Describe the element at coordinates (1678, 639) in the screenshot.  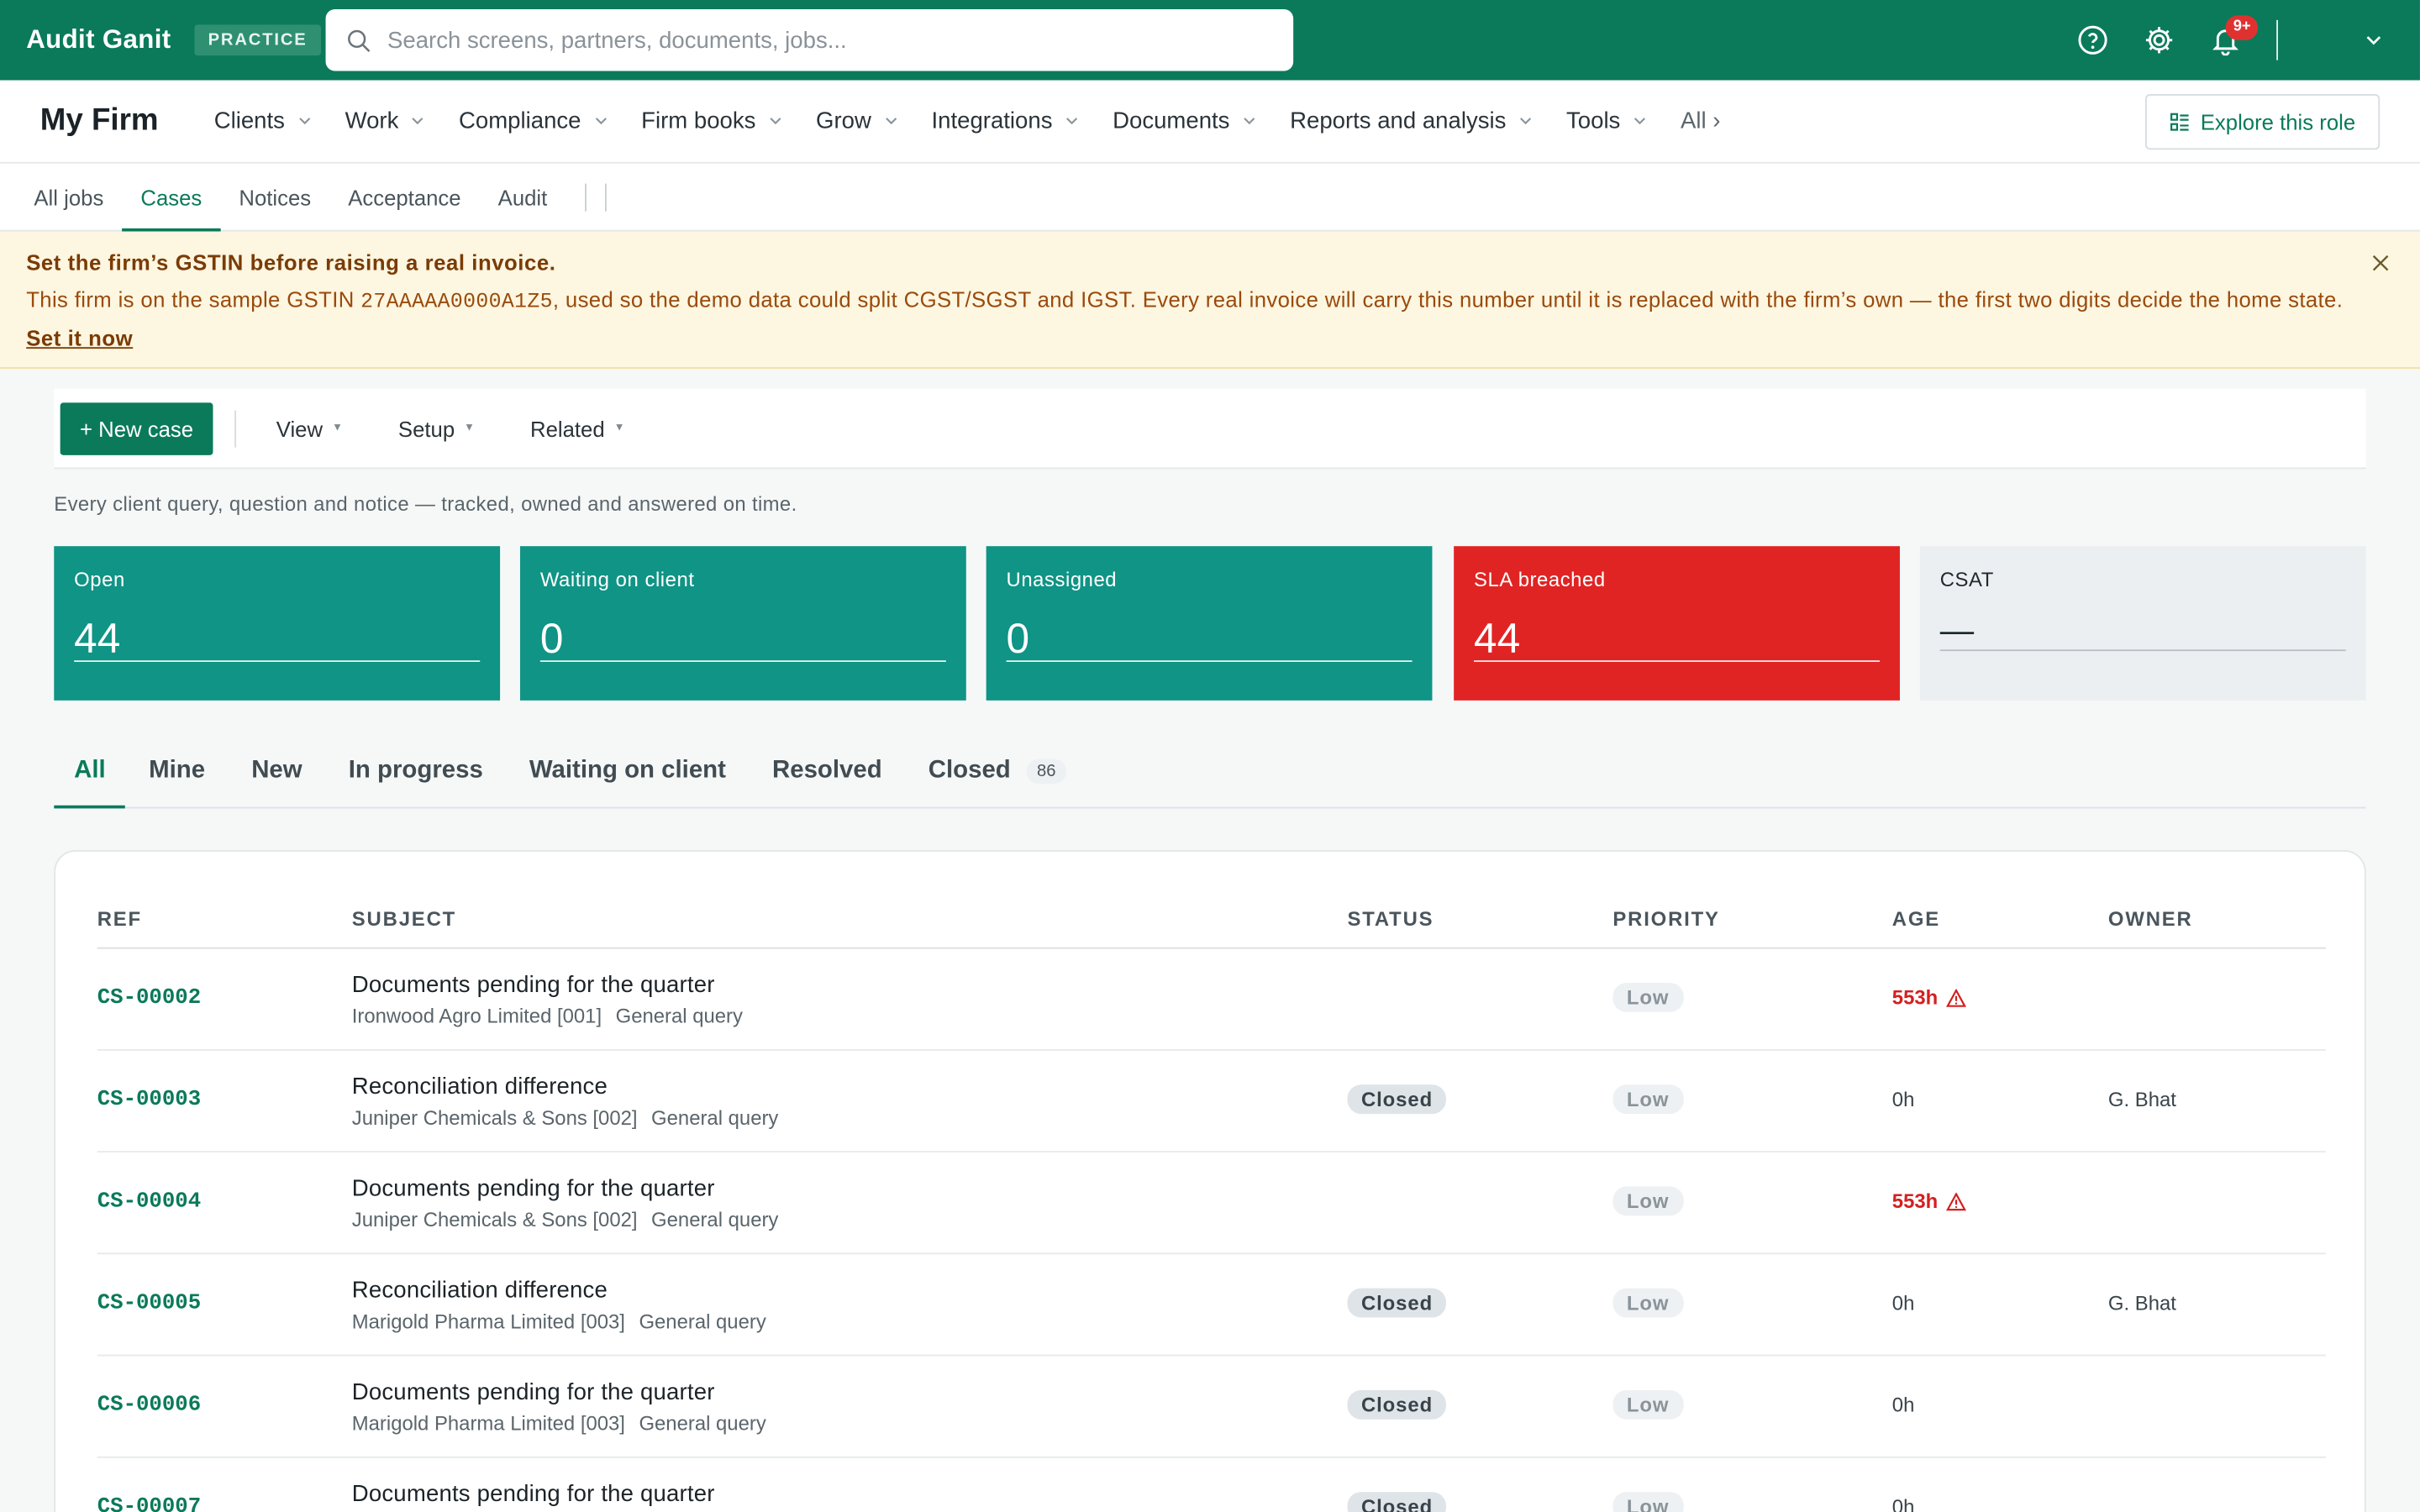
I see `kpi-value: 44` at that location.